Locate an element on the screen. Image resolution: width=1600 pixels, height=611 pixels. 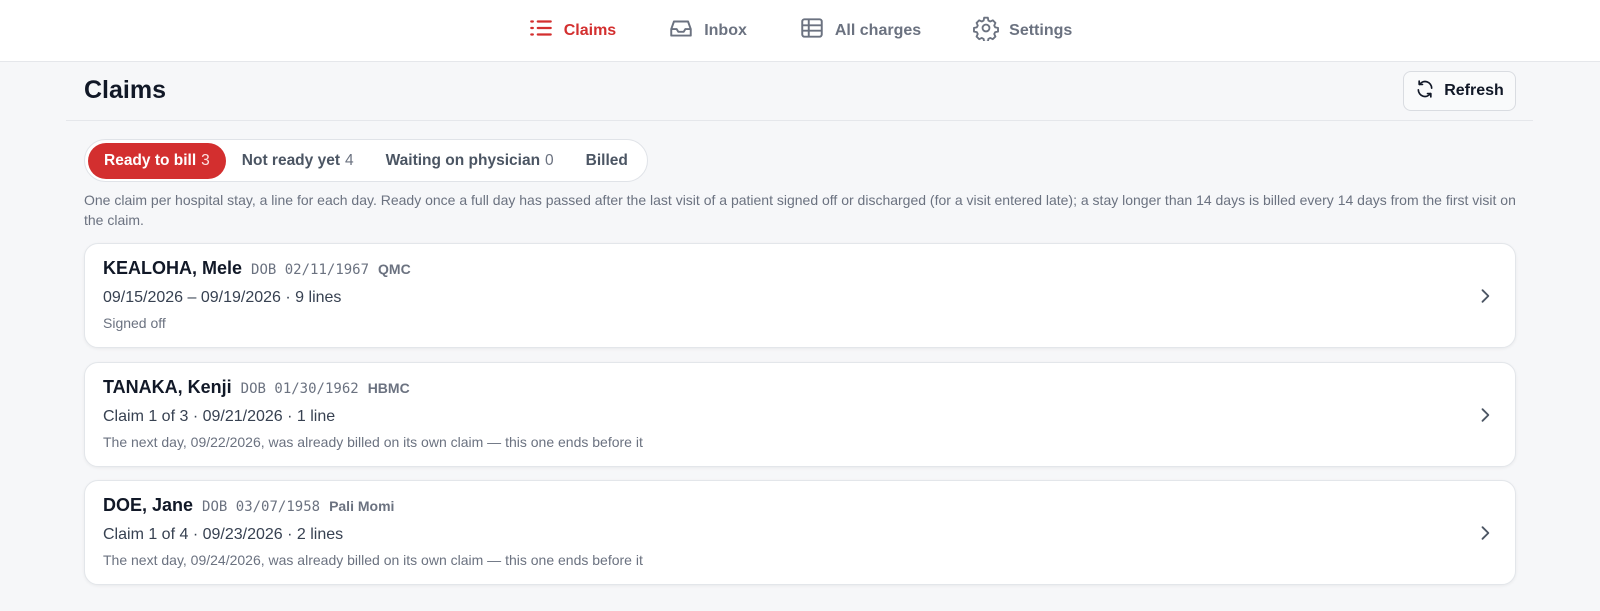
hospital-code: HBMC is located at coordinates (388, 388).